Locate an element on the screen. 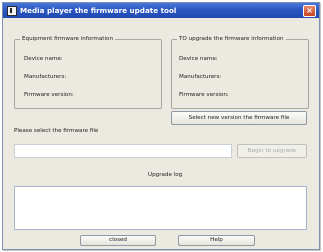  select-firmware-file-button: Select new version the firmware file is located at coordinates (239, 118).